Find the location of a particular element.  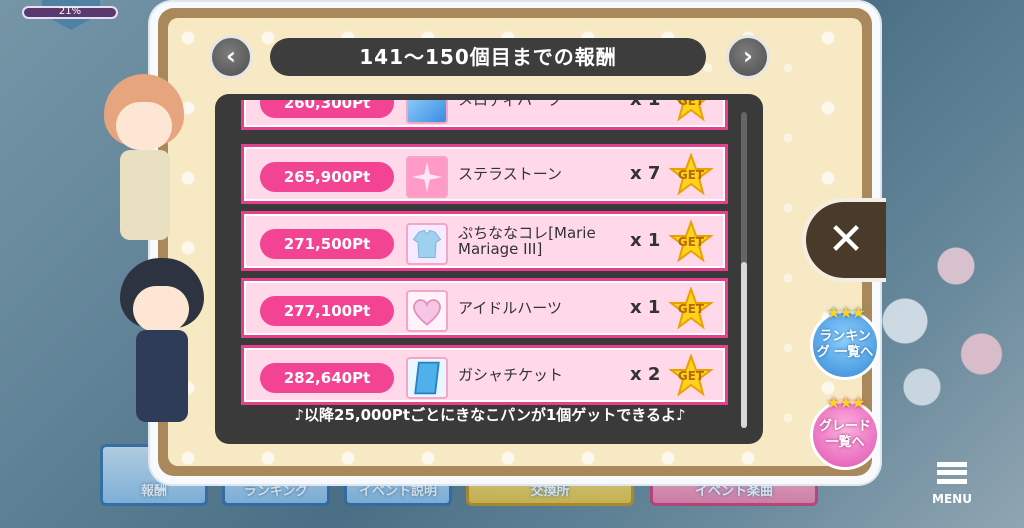

points-pill: 260,300Pt is located at coordinates (327, 109).